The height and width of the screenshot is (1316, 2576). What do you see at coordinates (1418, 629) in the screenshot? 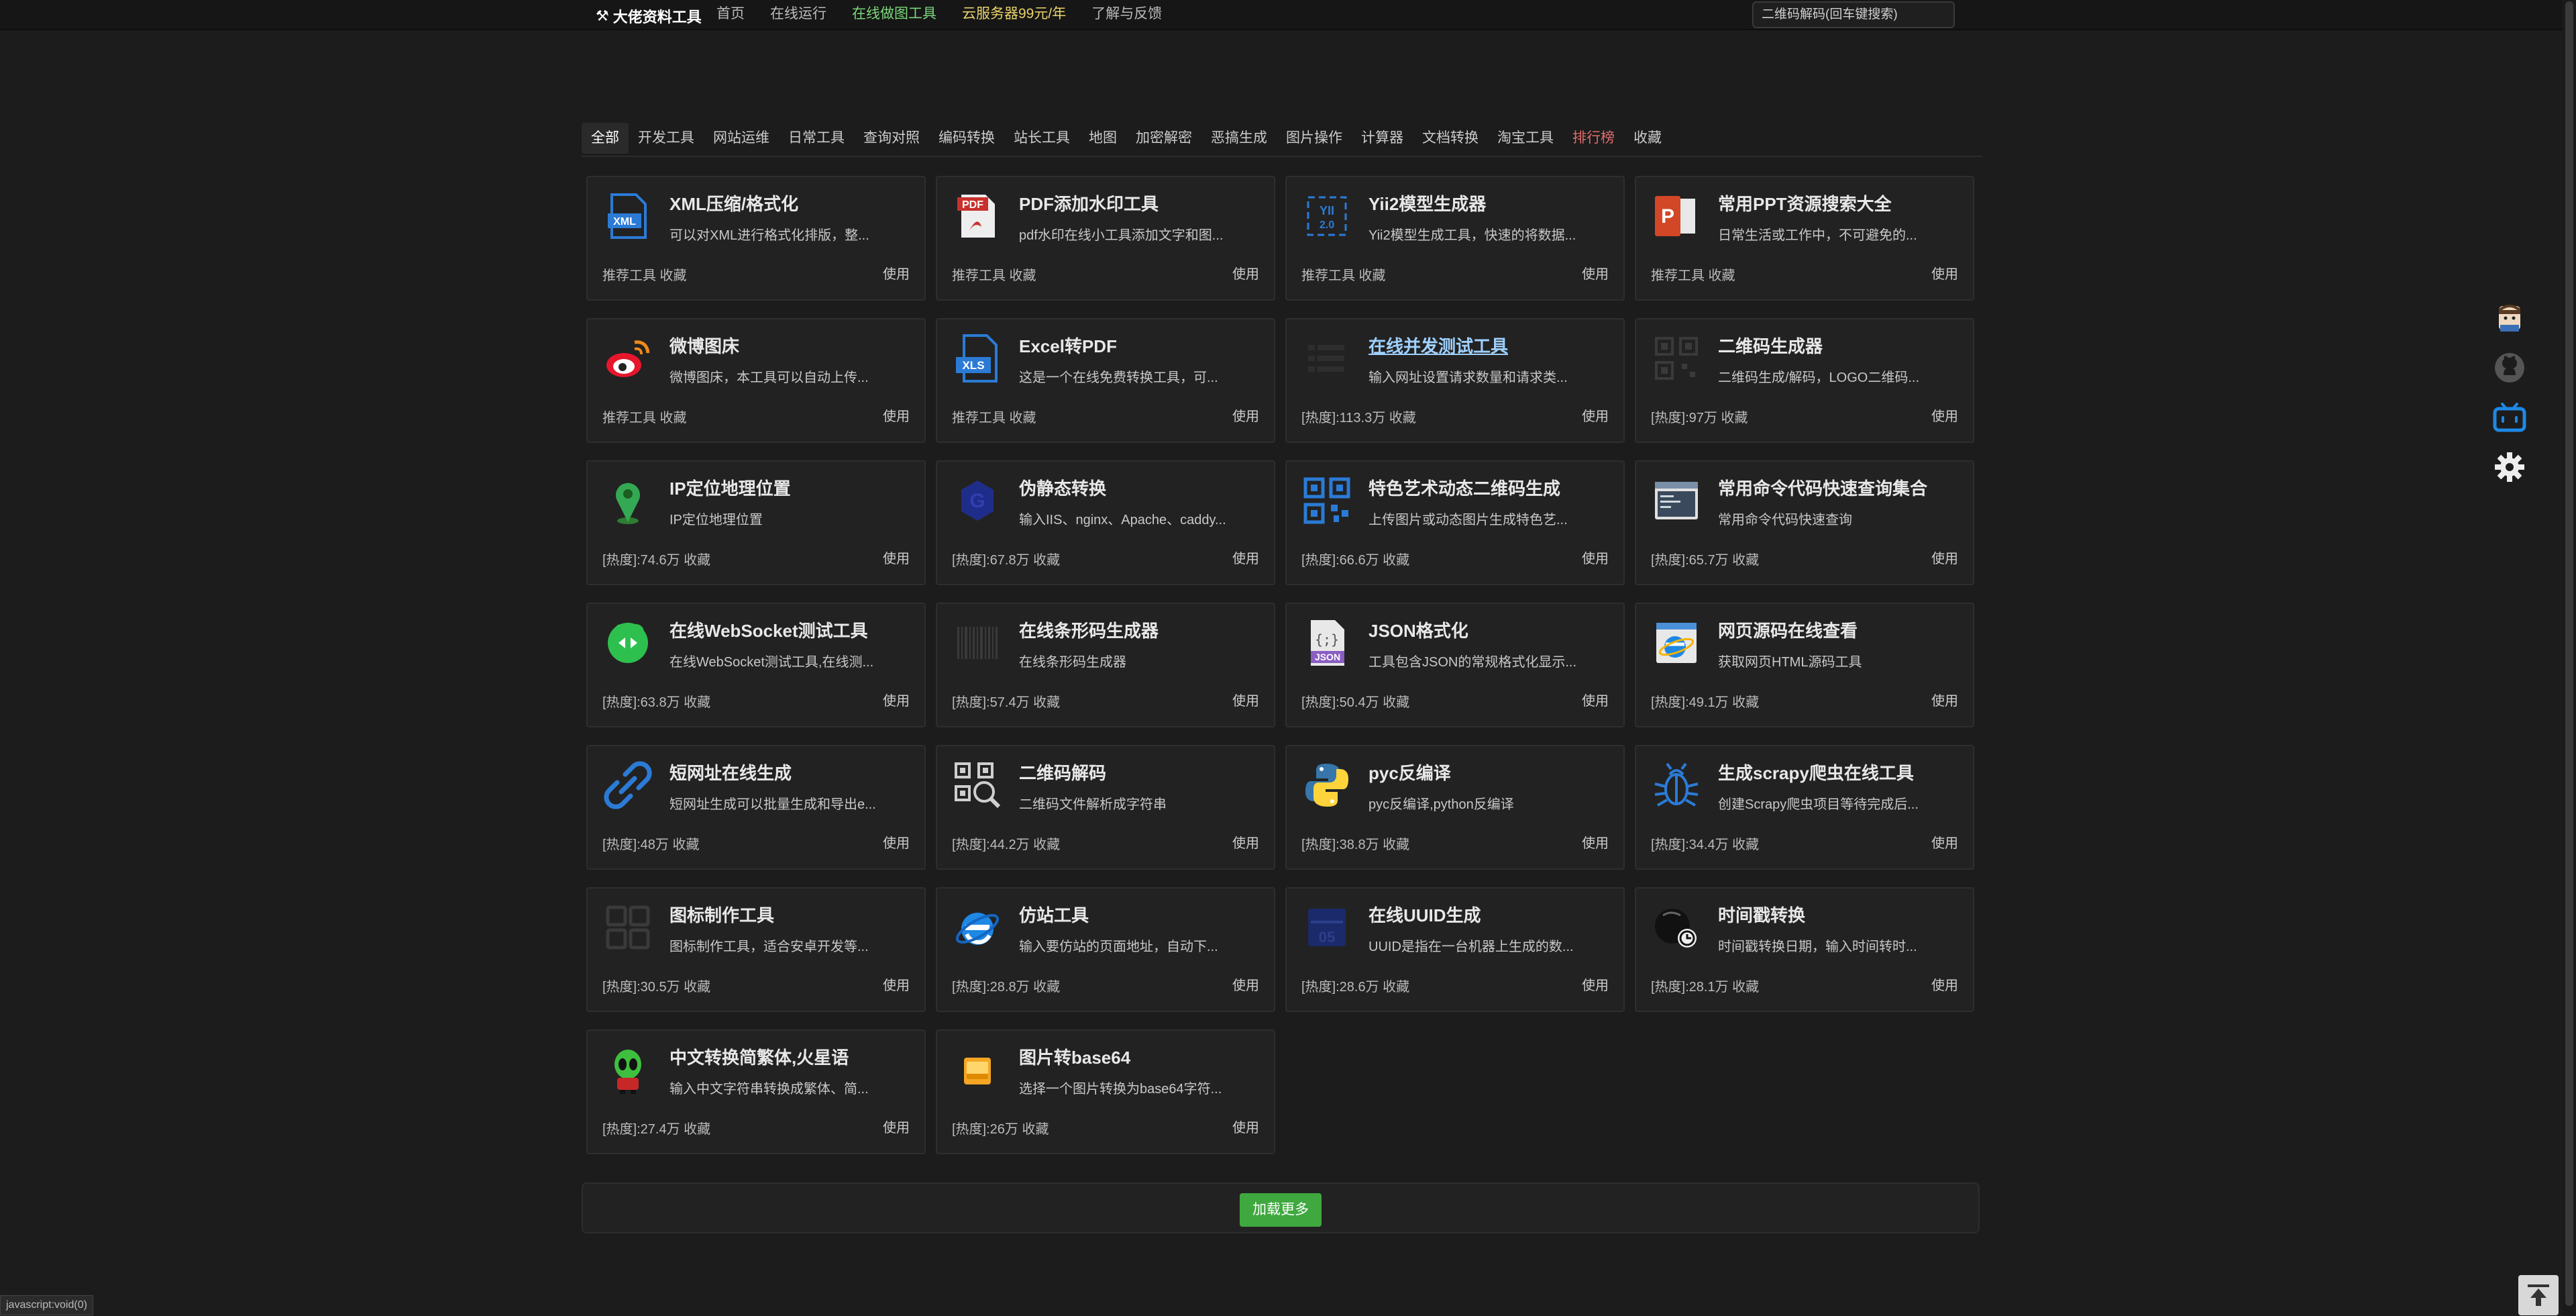
I see `tool-title: JSON格式化` at bounding box center [1418, 629].